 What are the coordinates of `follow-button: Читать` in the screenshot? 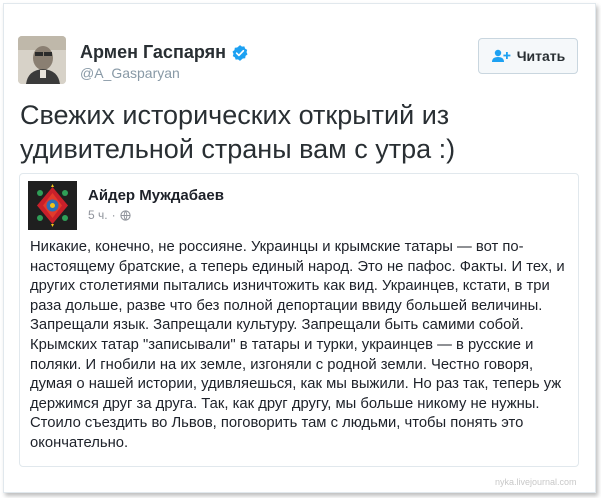 It's located at (528, 56).